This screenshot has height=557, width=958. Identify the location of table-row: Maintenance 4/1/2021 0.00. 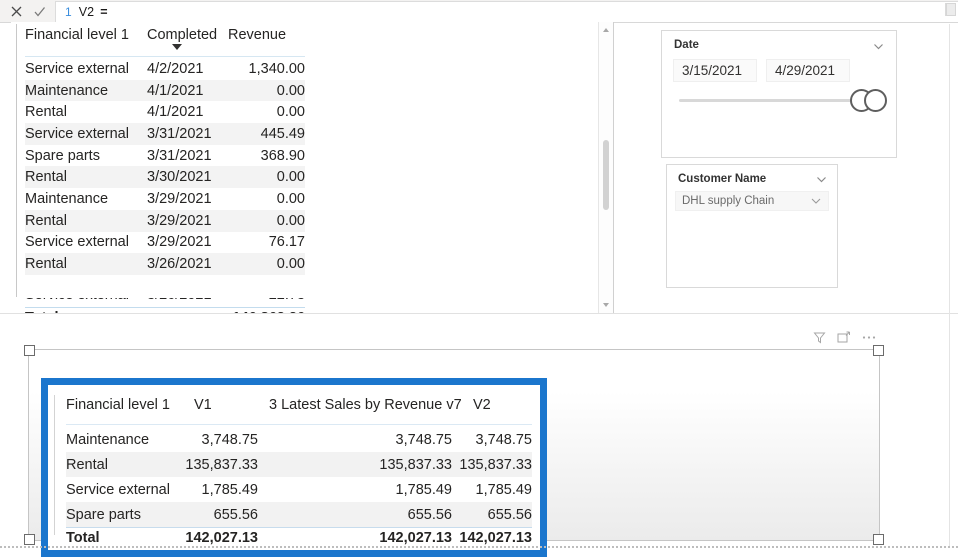
(165, 90).